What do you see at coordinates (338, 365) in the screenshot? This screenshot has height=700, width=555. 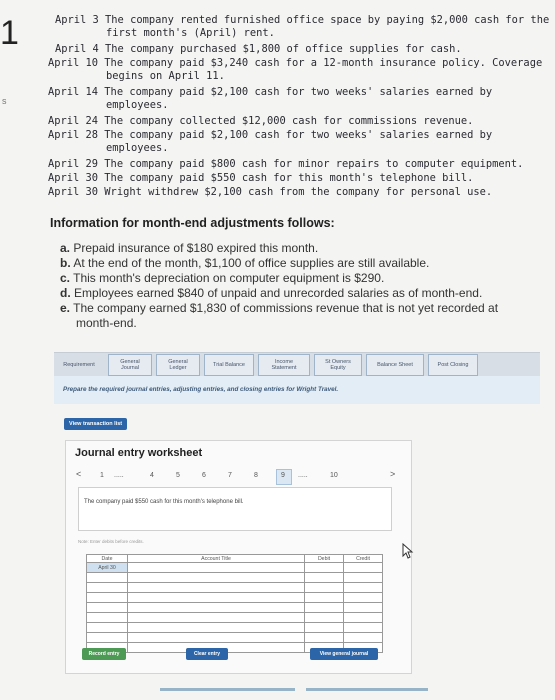 I see `tab-st-owners-equity: St Owners Equity` at bounding box center [338, 365].